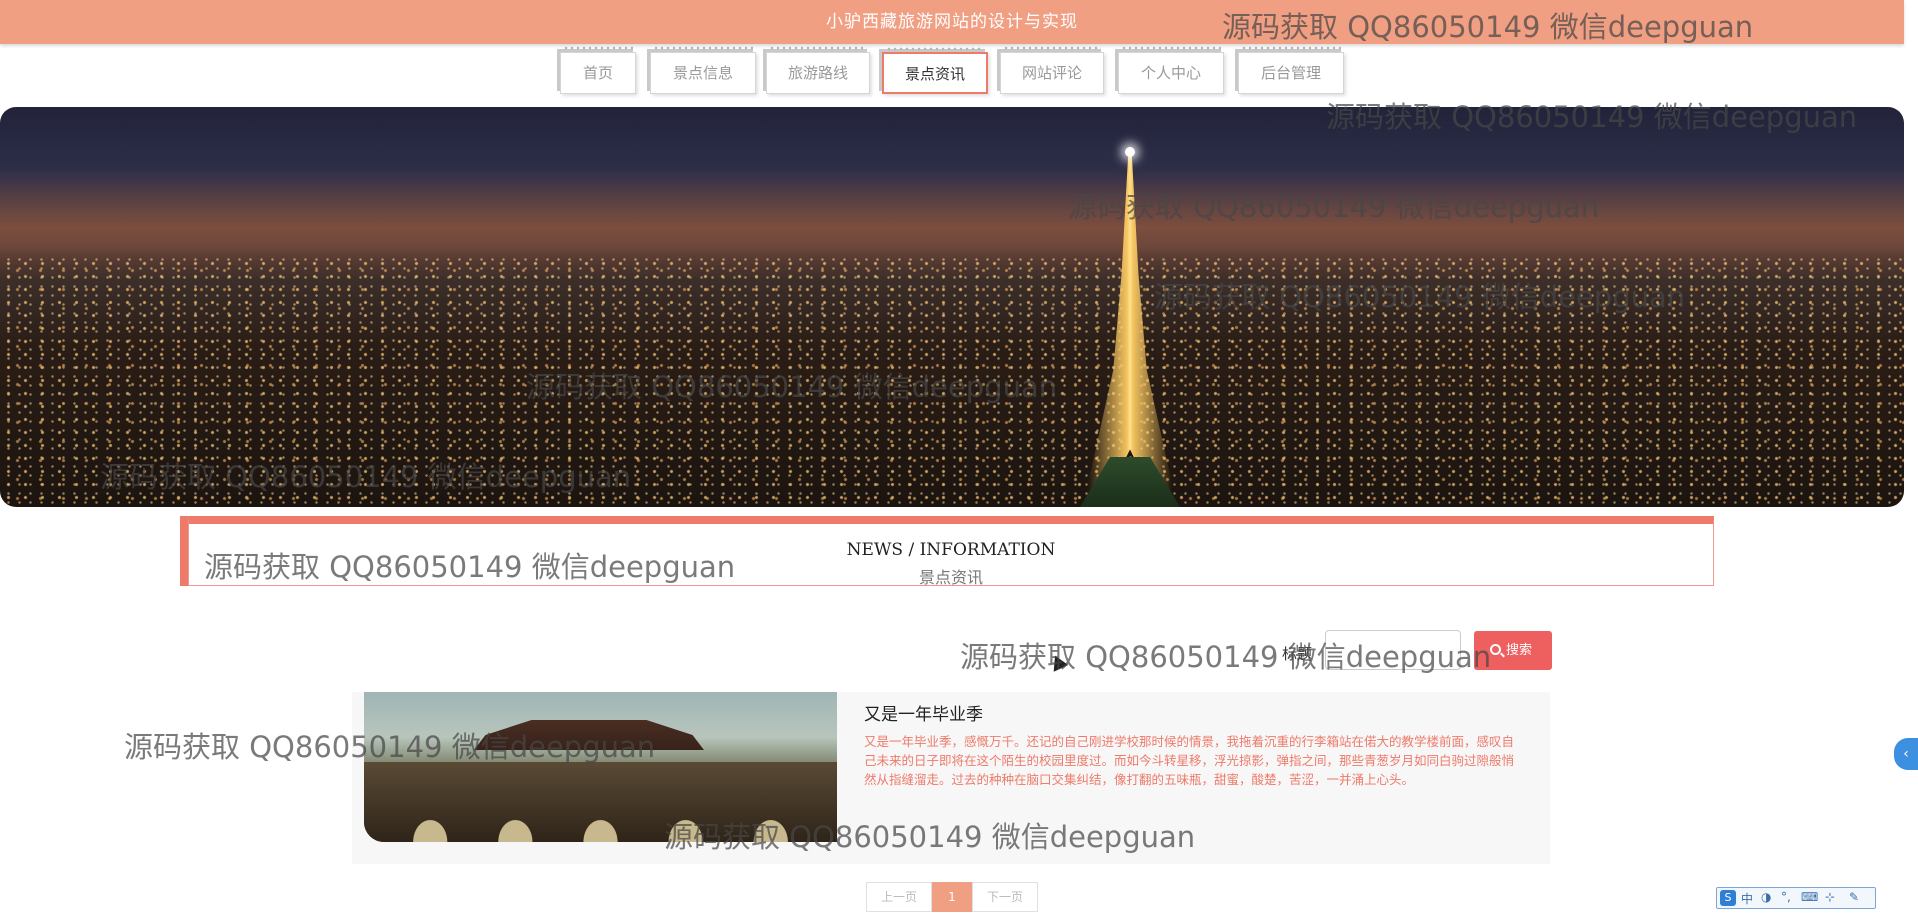 The image size is (1918, 924). What do you see at coordinates (1495, 649) in the screenshot?
I see `search-icon` at bounding box center [1495, 649].